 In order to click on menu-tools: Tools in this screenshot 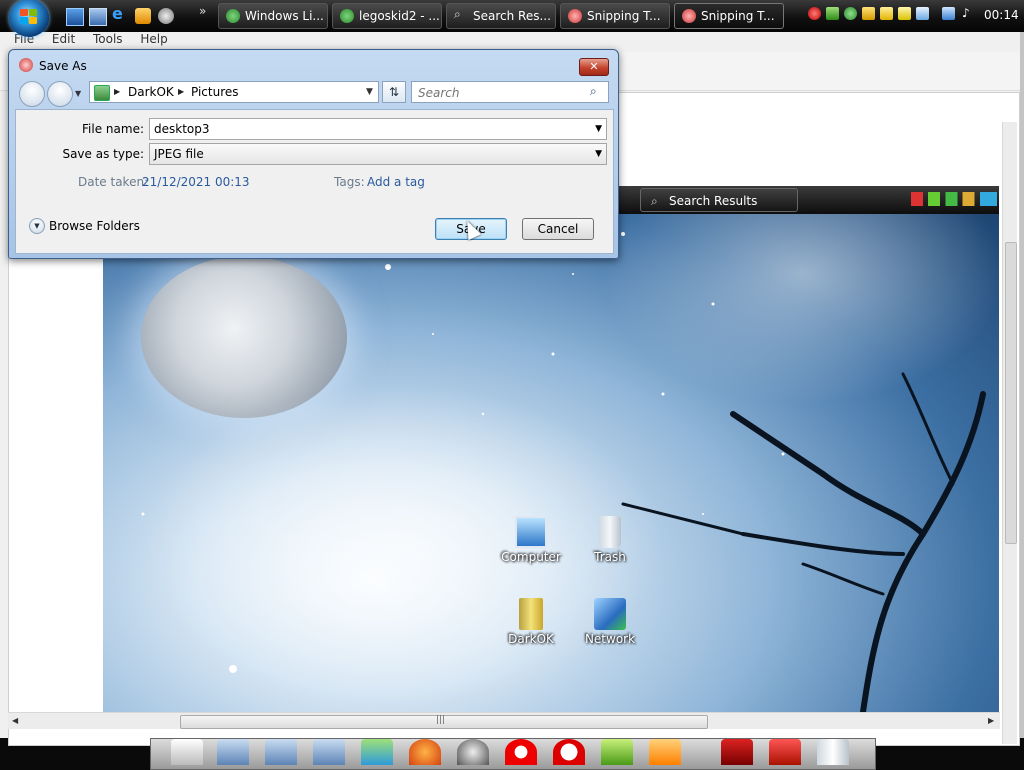, I will do `click(108, 39)`.